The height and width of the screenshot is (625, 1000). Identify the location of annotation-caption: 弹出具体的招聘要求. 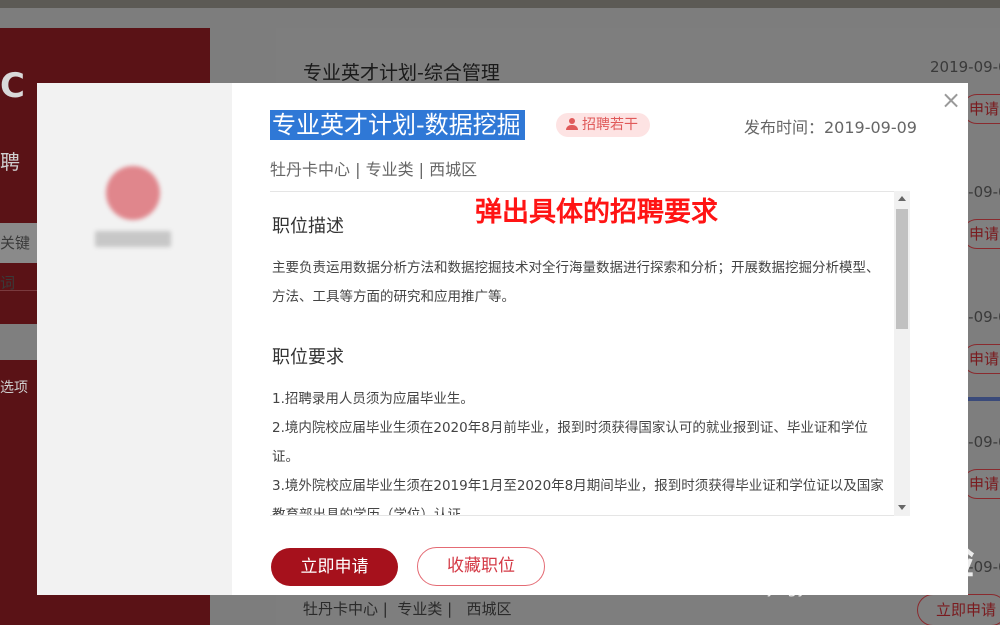
(596, 212).